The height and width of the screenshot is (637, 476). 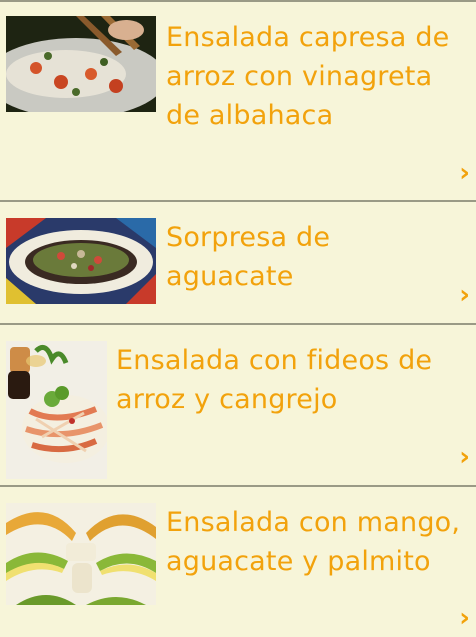 What do you see at coordinates (56, 410) in the screenshot?
I see `noodle-salad-photo` at bounding box center [56, 410].